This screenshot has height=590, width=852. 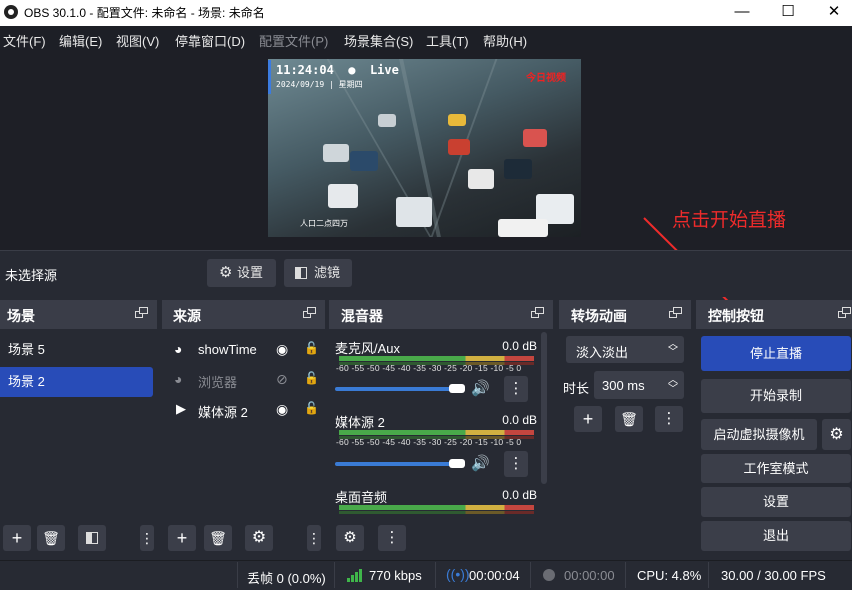 What do you see at coordinates (51, 538) in the screenshot?
I see `remove-scene-button: 🗑` at bounding box center [51, 538].